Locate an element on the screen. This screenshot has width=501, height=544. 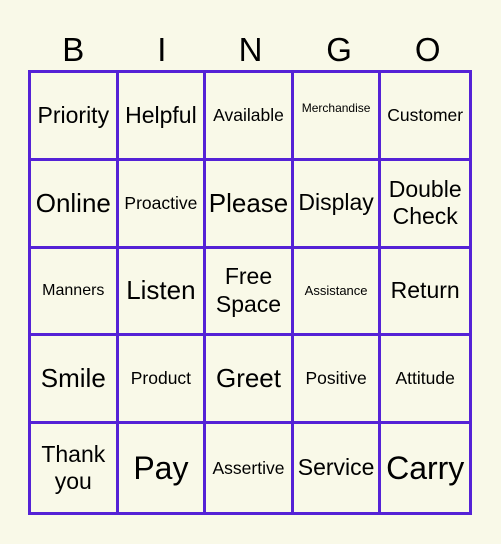
bingo-cell: Positive is located at coordinates (337, 380).